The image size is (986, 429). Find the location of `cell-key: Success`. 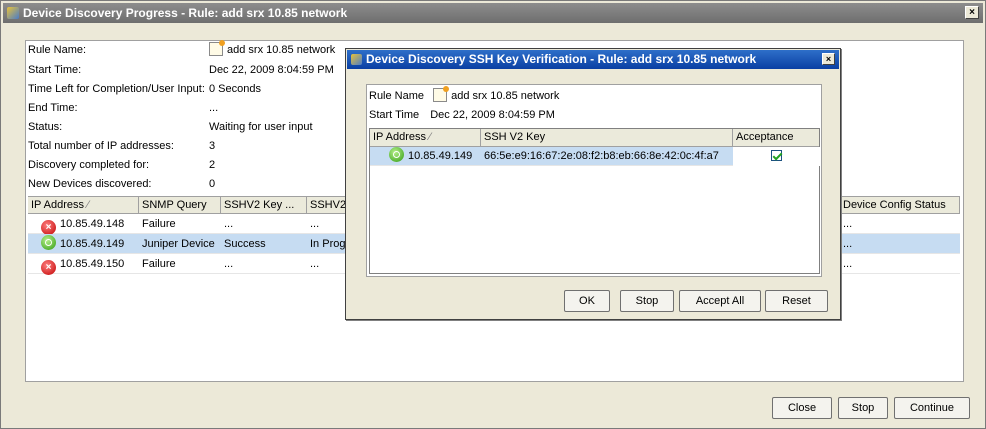

cell-key: Success is located at coordinates (245, 244).